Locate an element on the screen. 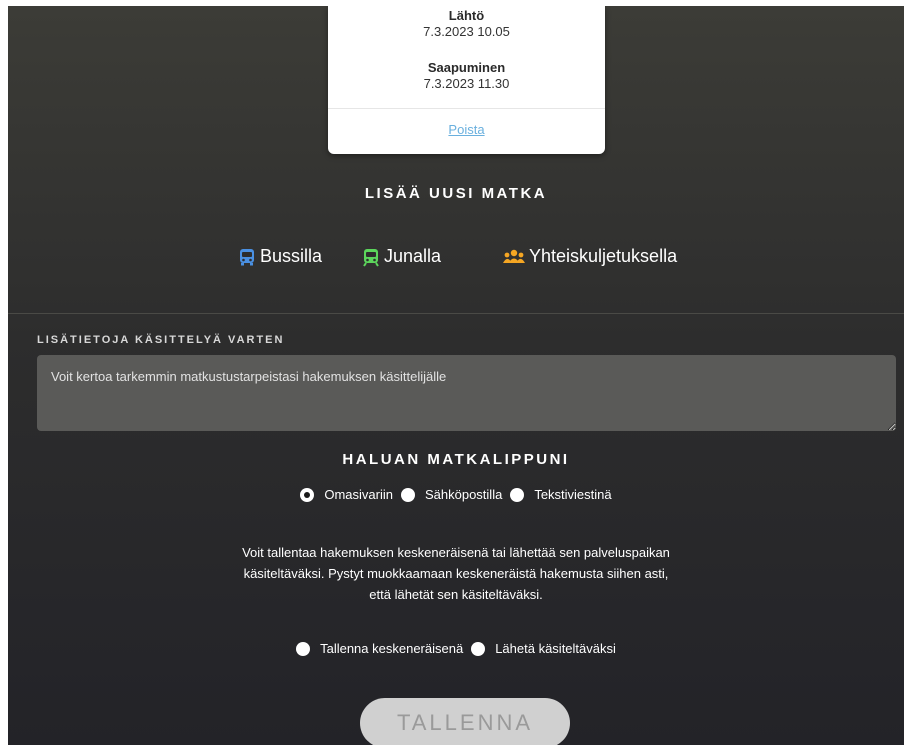  submit-option-draft: Tallenna keskeneräisenä is located at coordinates (379, 648).